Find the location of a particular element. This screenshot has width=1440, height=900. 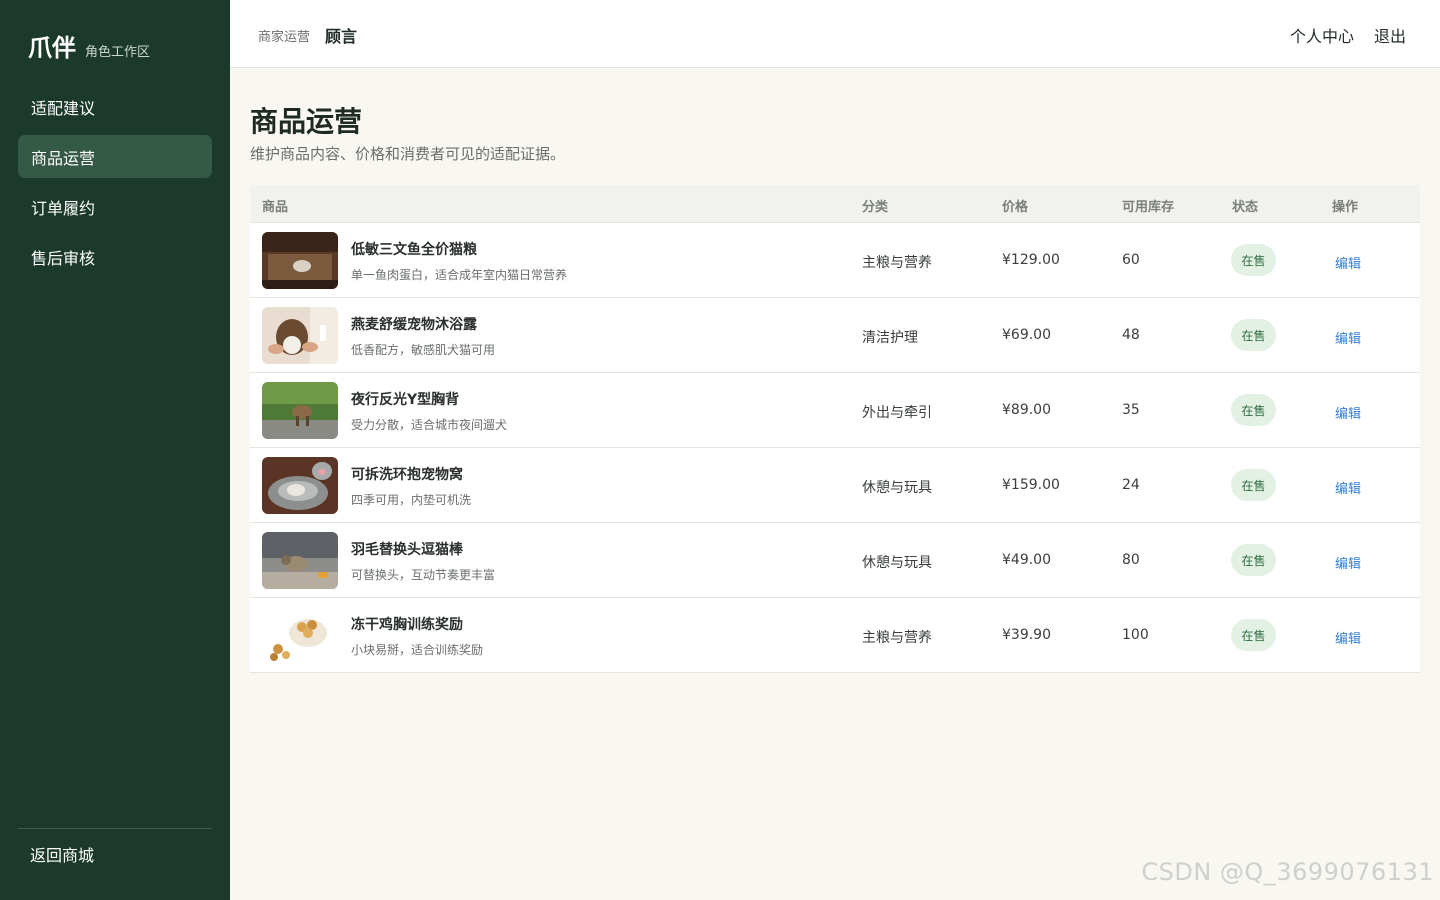

product-price: ¥49.00 is located at coordinates (1026, 560).